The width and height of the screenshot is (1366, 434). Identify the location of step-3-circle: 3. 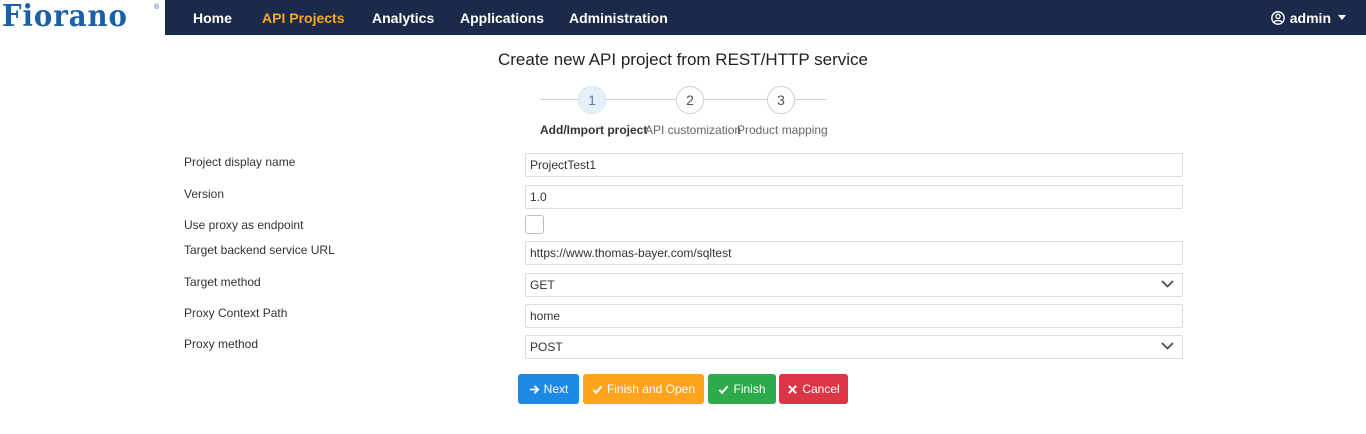
(781, 100).